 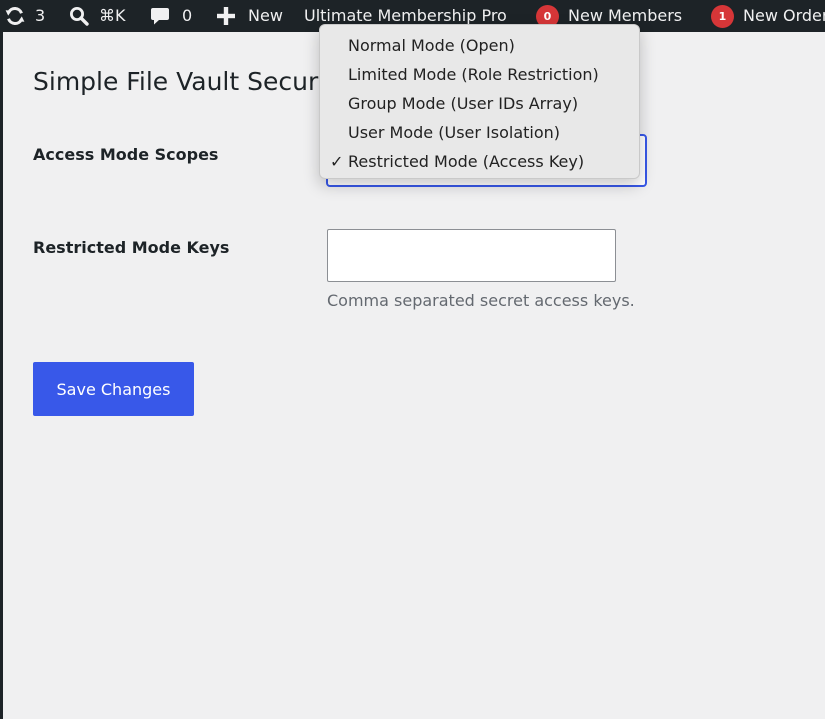 I want to click on access-mode-label: Access Mode Scopes, so click(x=126, y=154).